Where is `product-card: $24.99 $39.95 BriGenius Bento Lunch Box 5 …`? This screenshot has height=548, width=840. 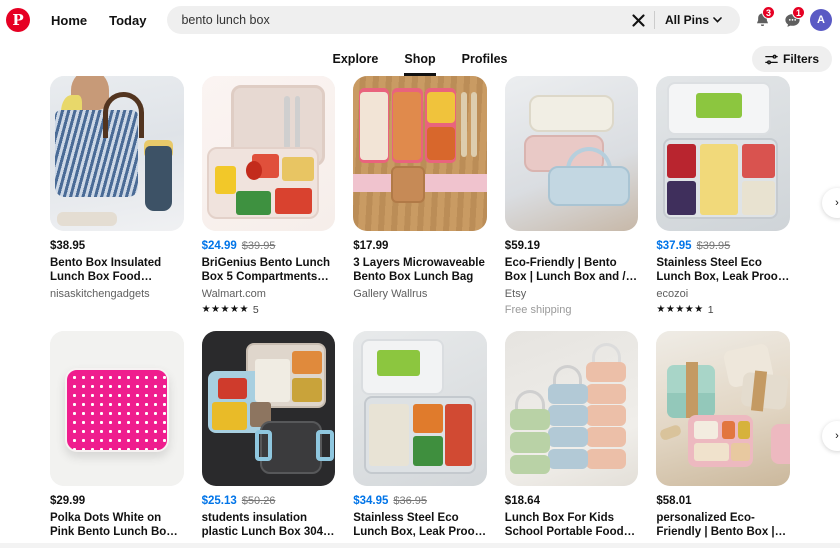
product-card: $24.99 $39.95 BriGenius Bento Lunch Box 5 … is located at coordinates (268, 196).